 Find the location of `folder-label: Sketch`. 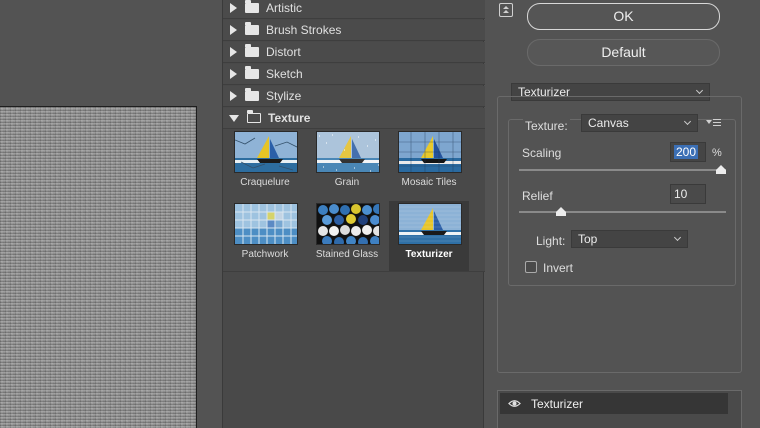

folder-label: Sketch is located at coordinates (284, 74).